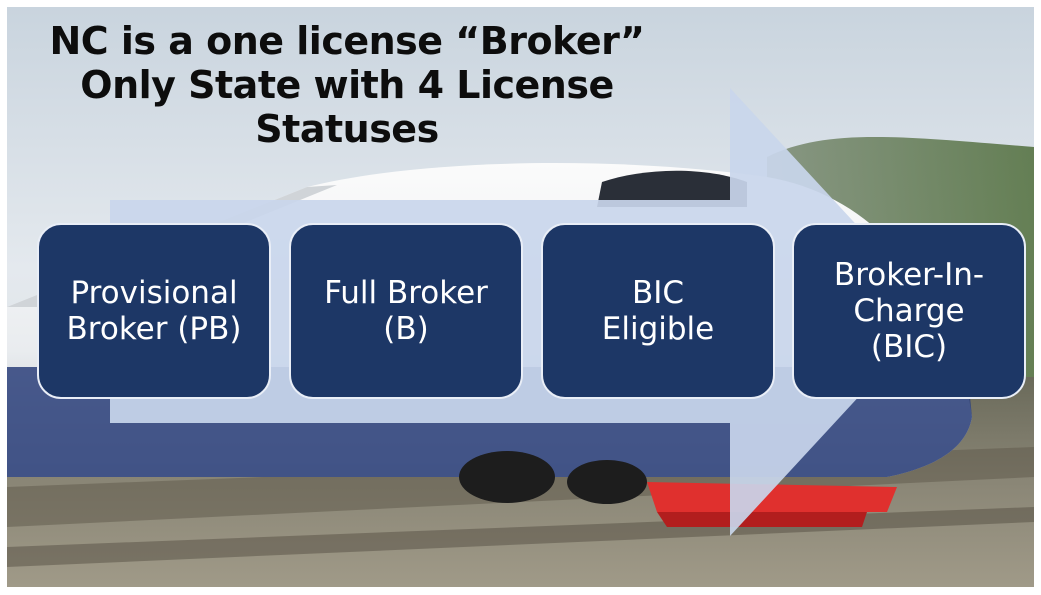  I want to click on status-label: Full Broker (B), so click(406, 311).